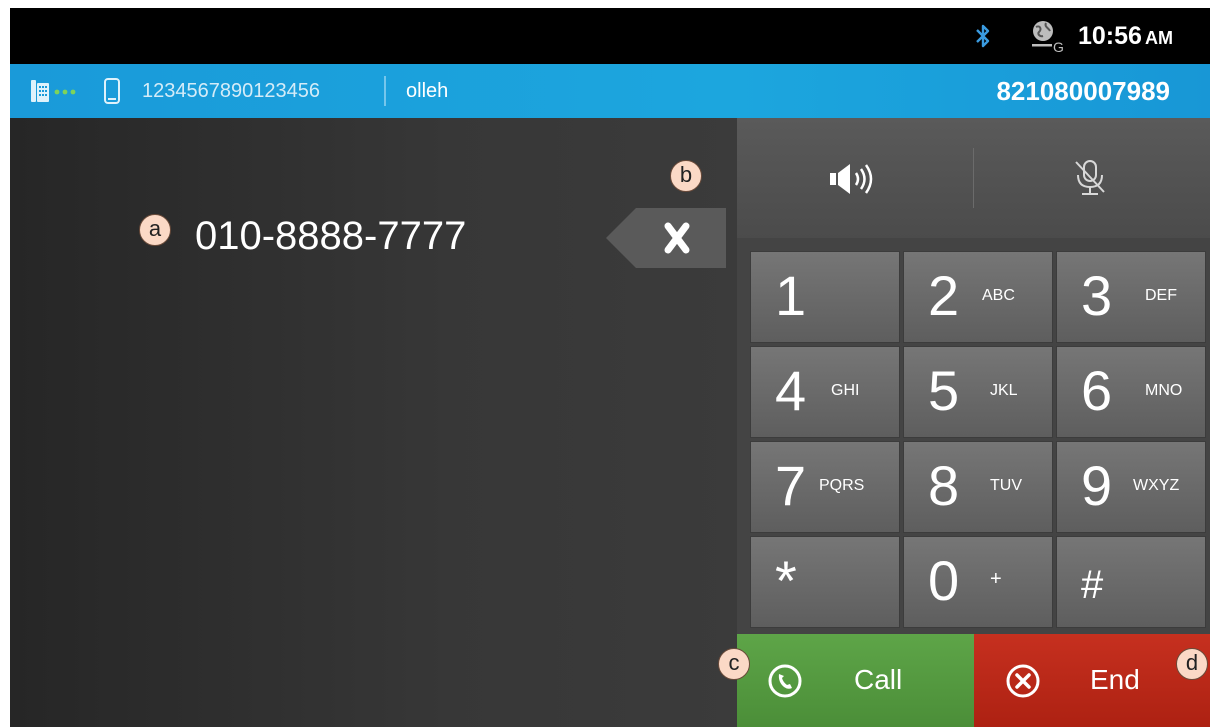 The width and height of the screenshot is (1215, 727). Describe the element at coordinates (878, 679) in the screenshot. I see `call-label: Call` at that location.